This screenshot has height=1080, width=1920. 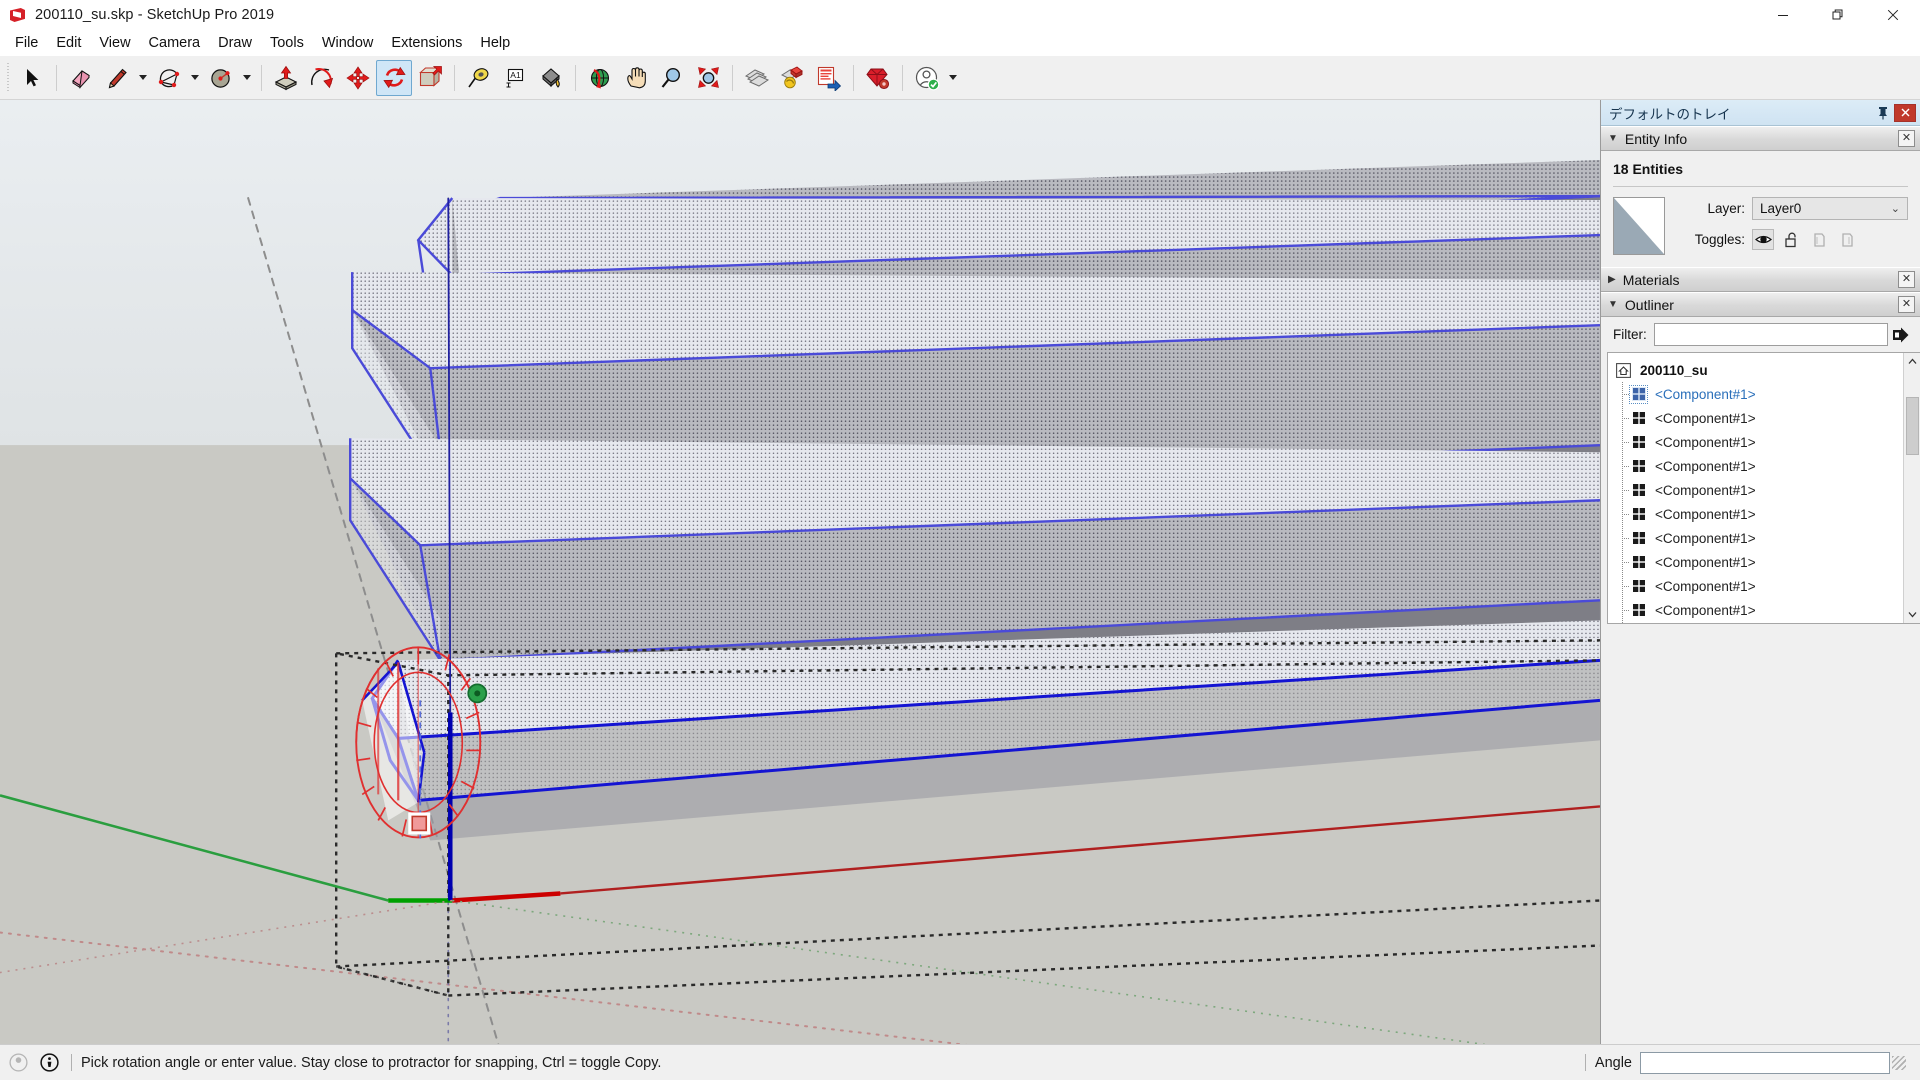 What do you see at coordinates (757, 78) in the screenshot?
I see `scenes-tool` at bounding box center [757, 78].